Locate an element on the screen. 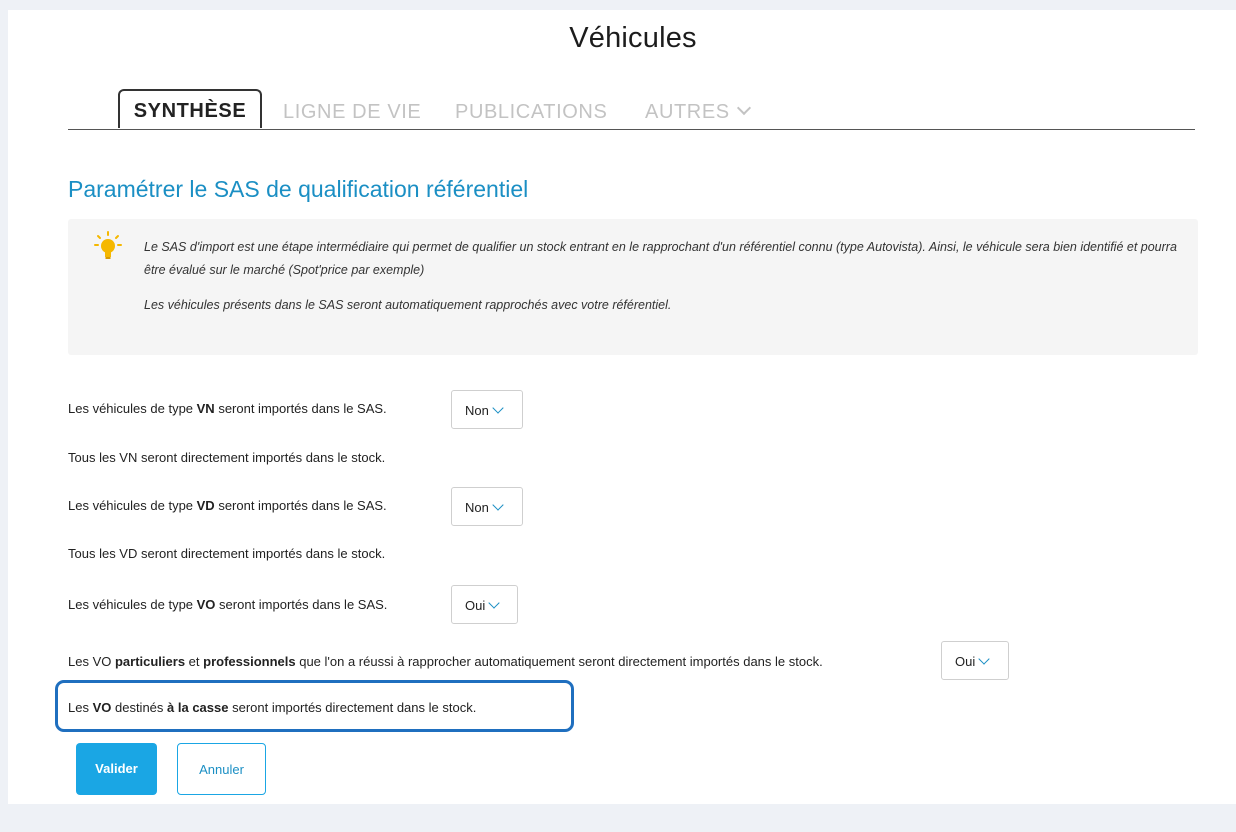 Image resolution: width=1236 pixels, height=832 pixels. tab-synthese: SYNTHÈSE is located at coordinates (190, 108).